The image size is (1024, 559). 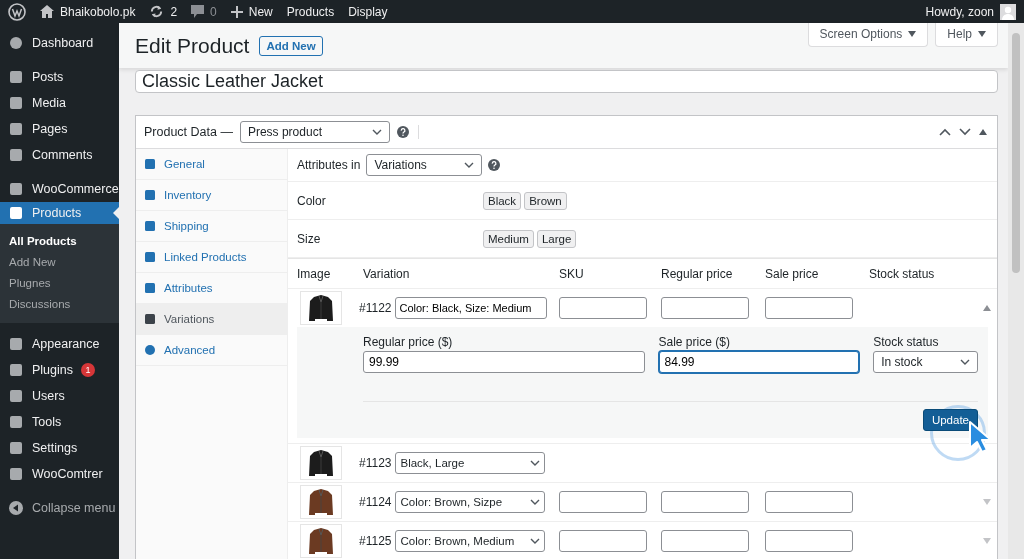 What do you see at coordinates (211, 195) in the screenshot?
I see `product-data-tab: Inventory` at bounding box center [211, 195].